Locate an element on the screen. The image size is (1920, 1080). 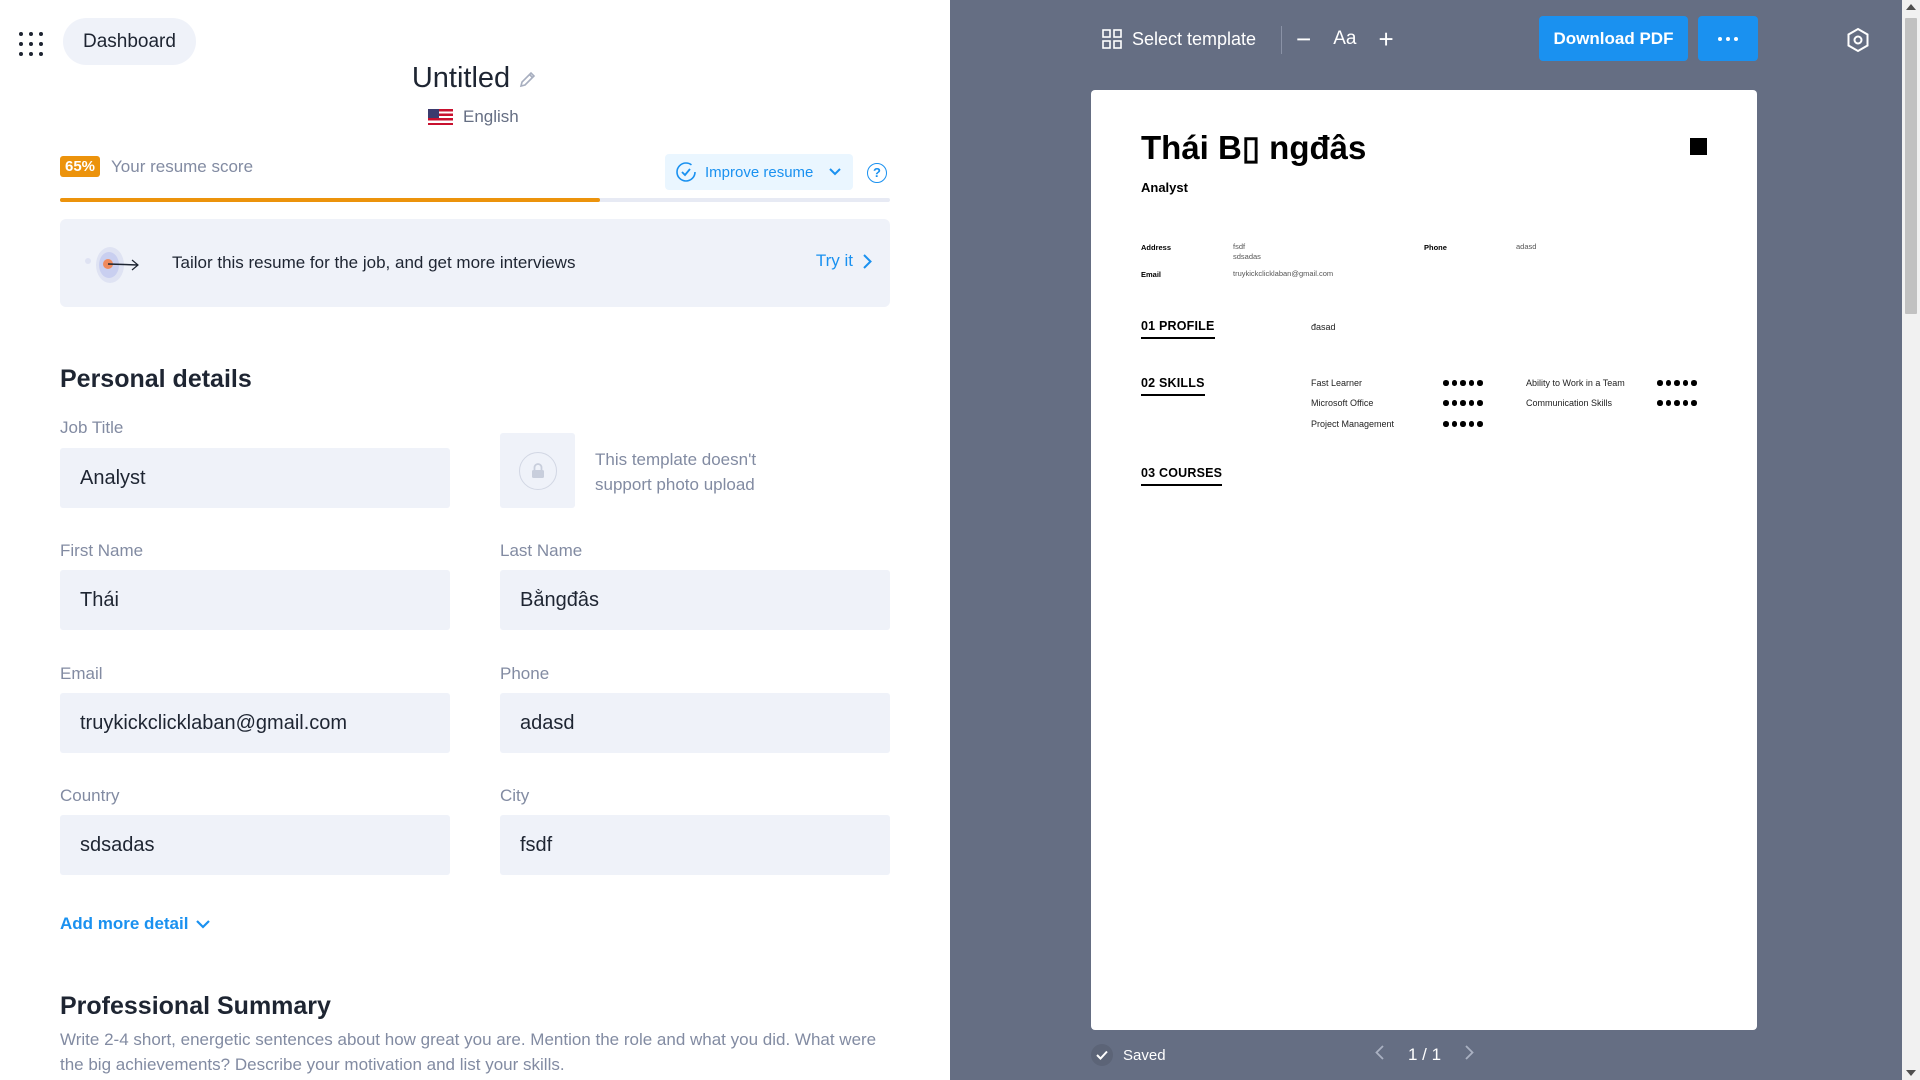
score-progress-fill is located at coordinates (330, 200).